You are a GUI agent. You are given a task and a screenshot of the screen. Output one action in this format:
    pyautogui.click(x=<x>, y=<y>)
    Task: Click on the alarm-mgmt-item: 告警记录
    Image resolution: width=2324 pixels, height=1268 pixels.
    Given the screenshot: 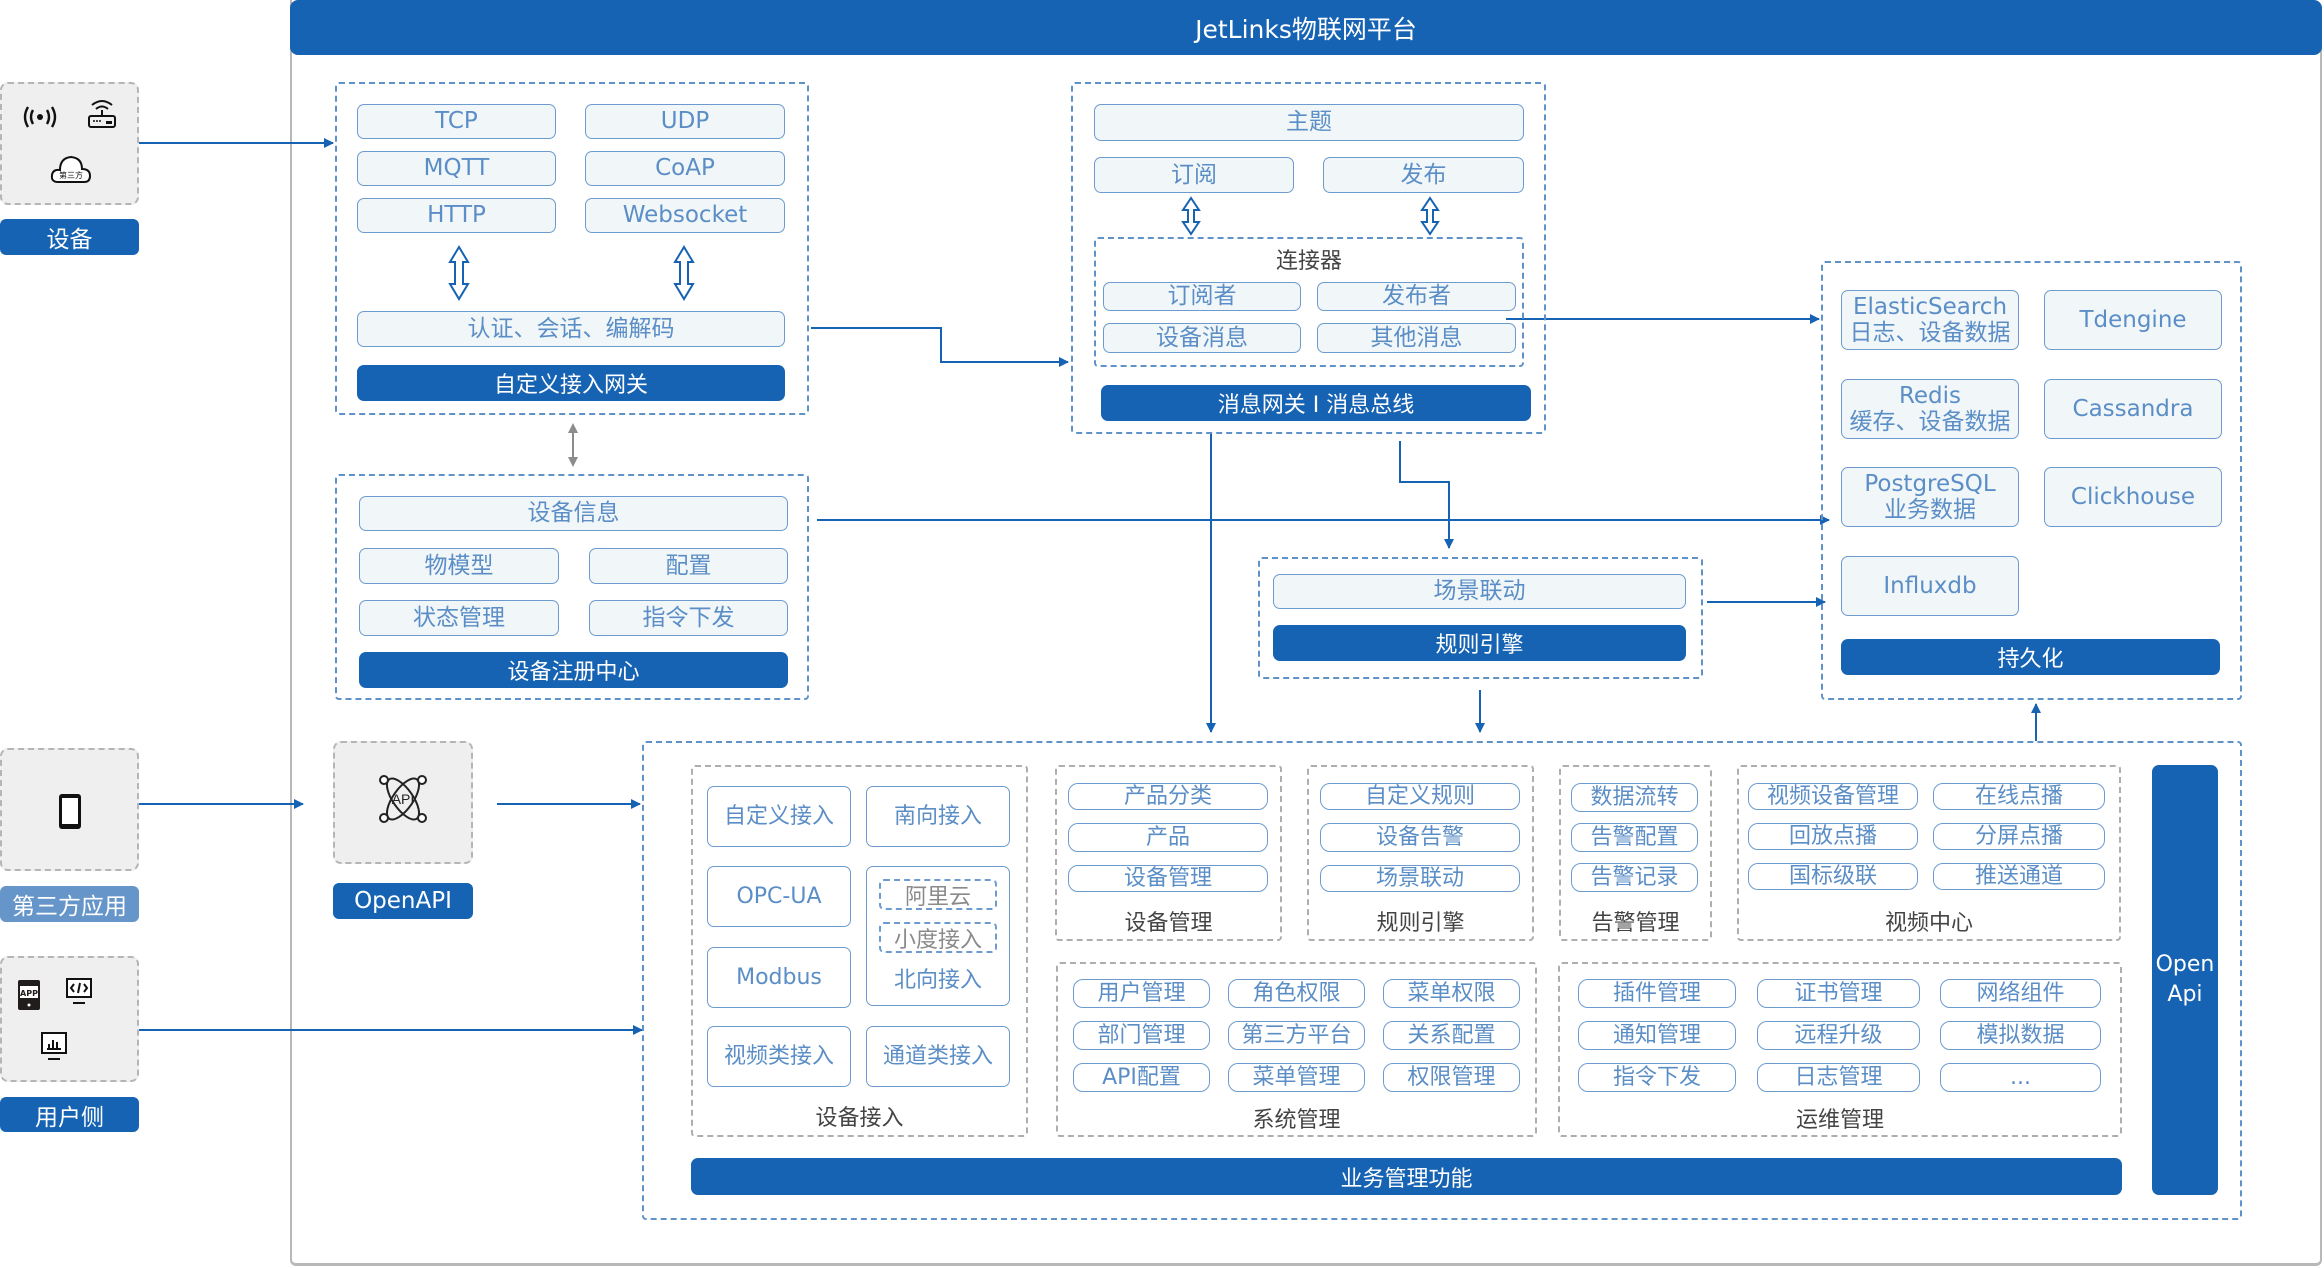 What is the action you would take?
    pyautogui.click(x=1634, y=877)
    